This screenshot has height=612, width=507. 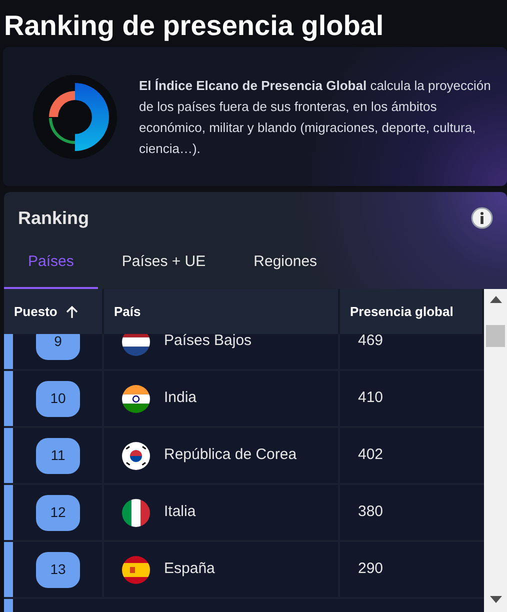 I want to click on rank-badge: 9, so click(x=58, y=347).